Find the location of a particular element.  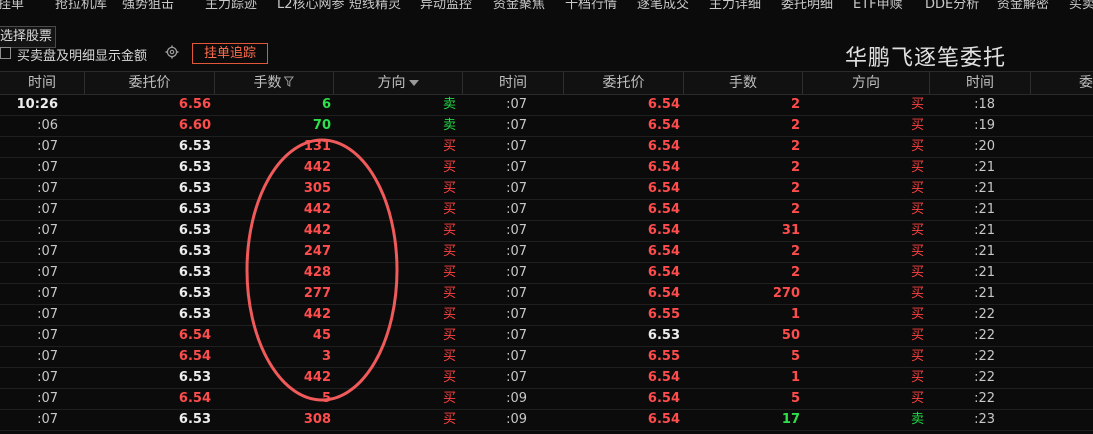

header-direction-1-label: 方向 is located at coordinates (391, 83).